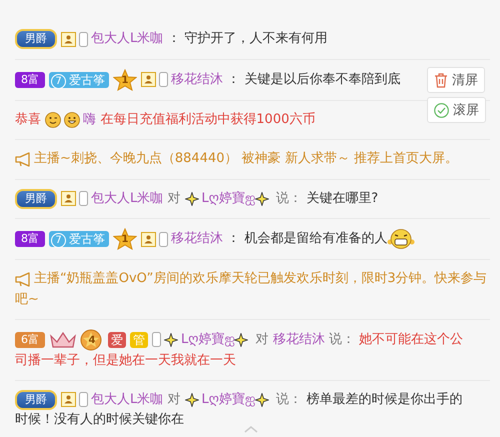  I want to click on wealth-badge: 6富, so click(30, 340).